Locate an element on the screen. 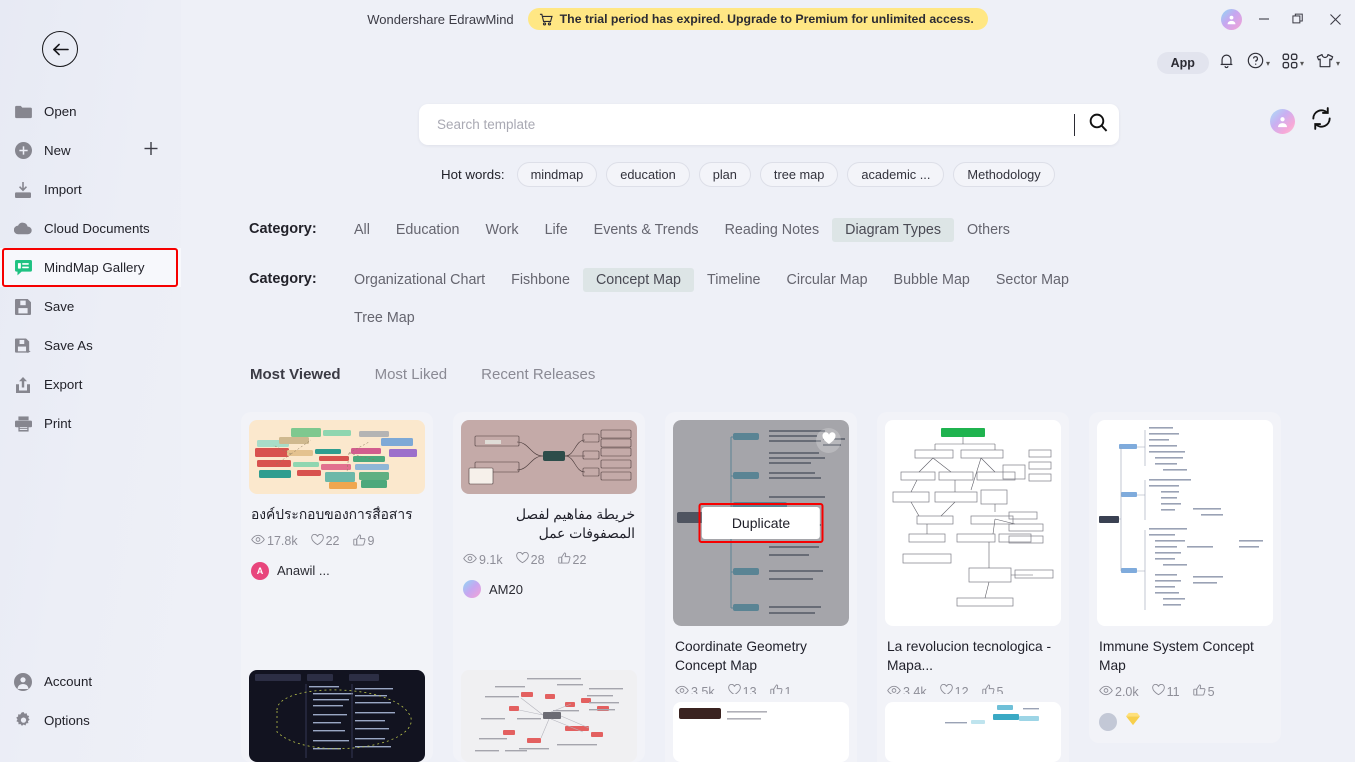 The width and height of the screenshot is (1355, 762). thumbs-stat: 9 is located at coordinates (363, 541).